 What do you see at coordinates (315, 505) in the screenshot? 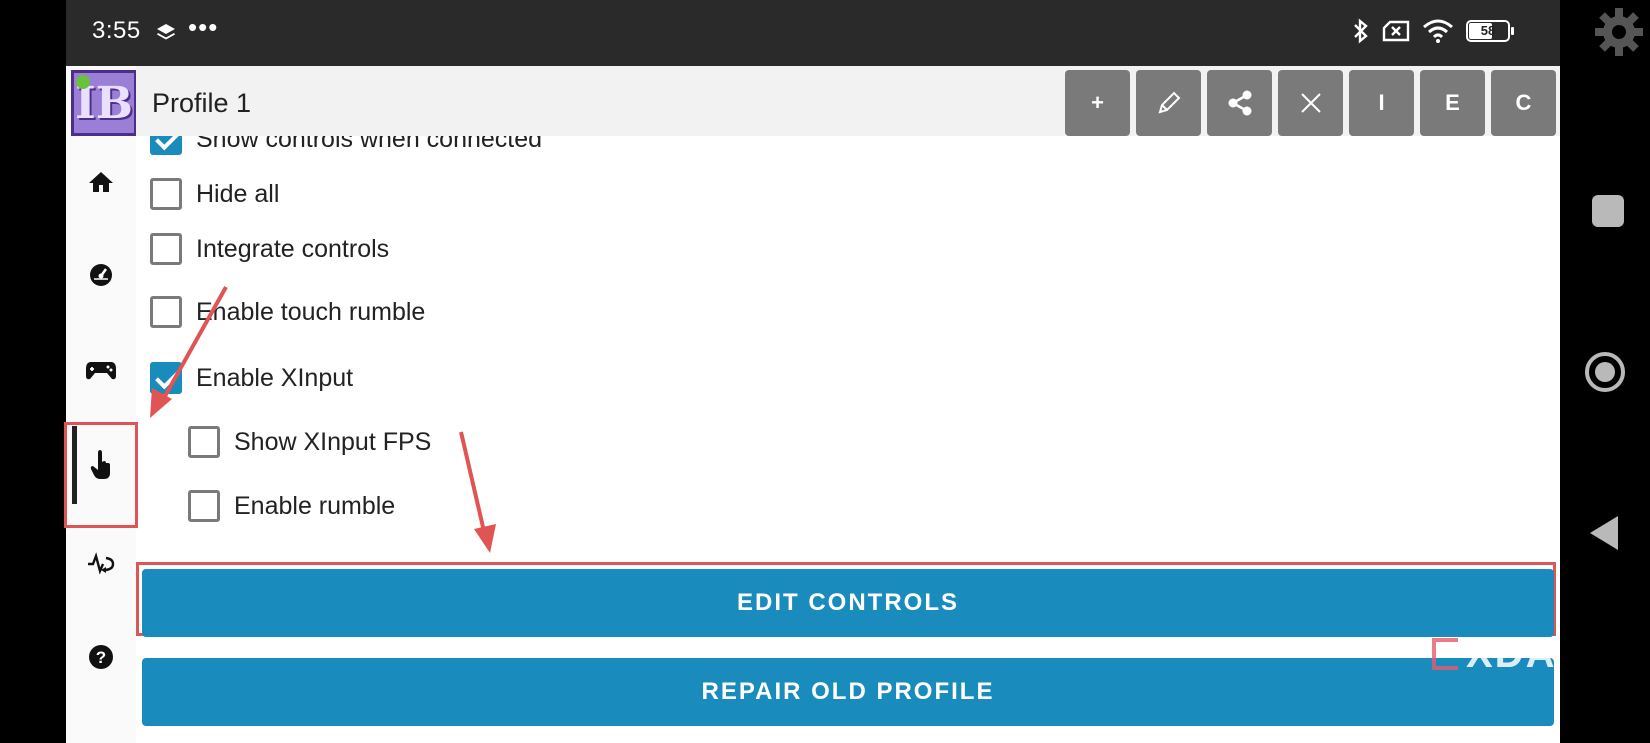
I see `option-label: Enable rumble` at bounding box center [315, 505].